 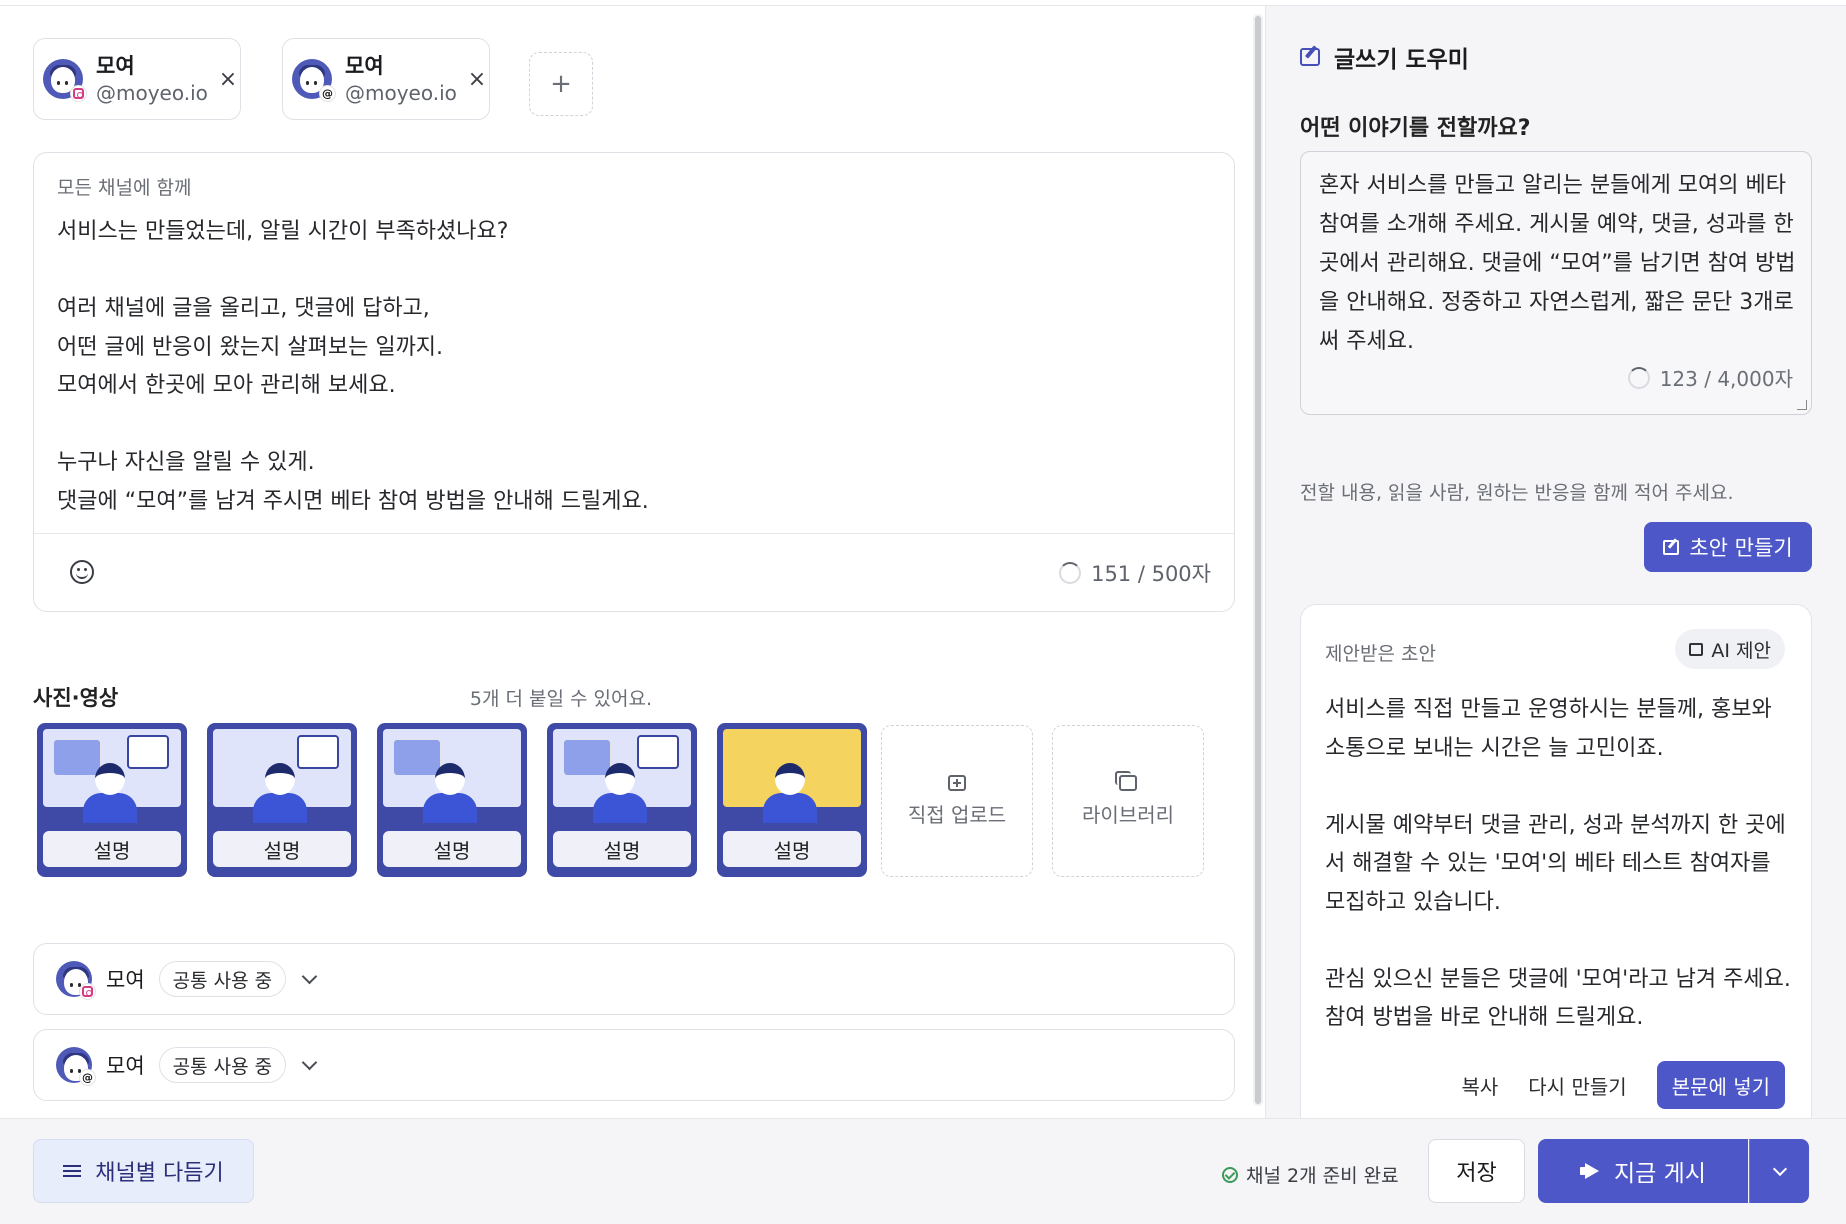 I want to click on progress-ring-icon, so click(x=1070, y=573).